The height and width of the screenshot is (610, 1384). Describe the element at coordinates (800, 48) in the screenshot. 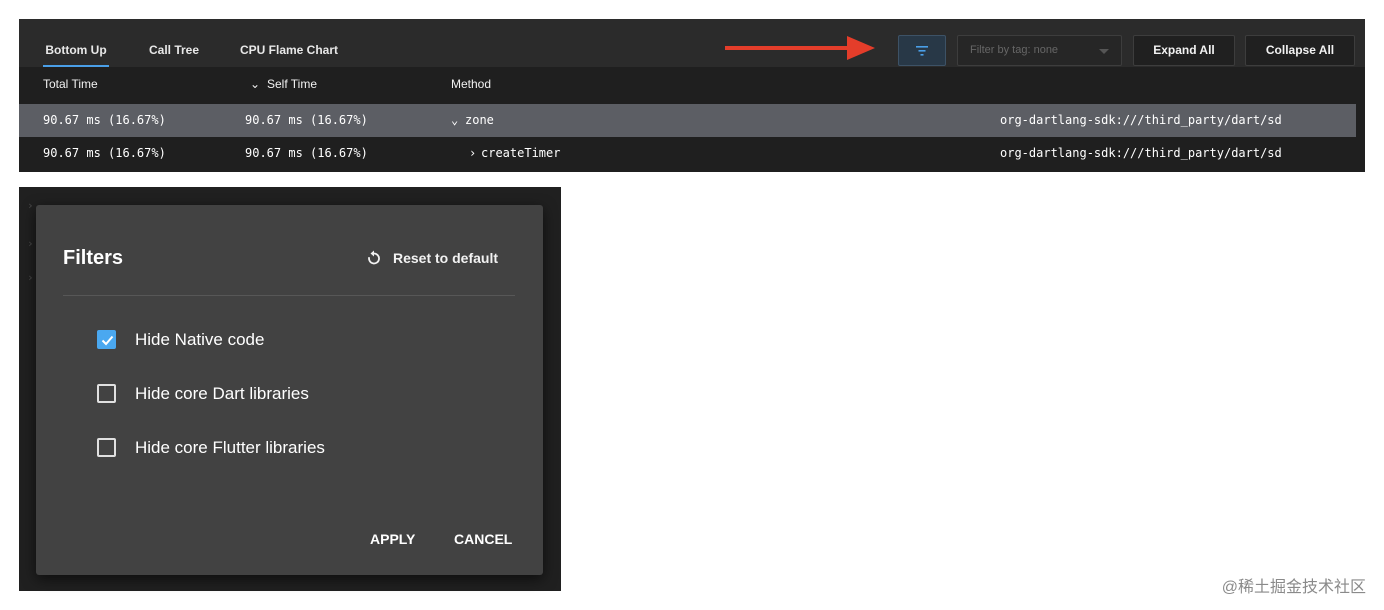

I see `annotation-arrow-icon` at that location.